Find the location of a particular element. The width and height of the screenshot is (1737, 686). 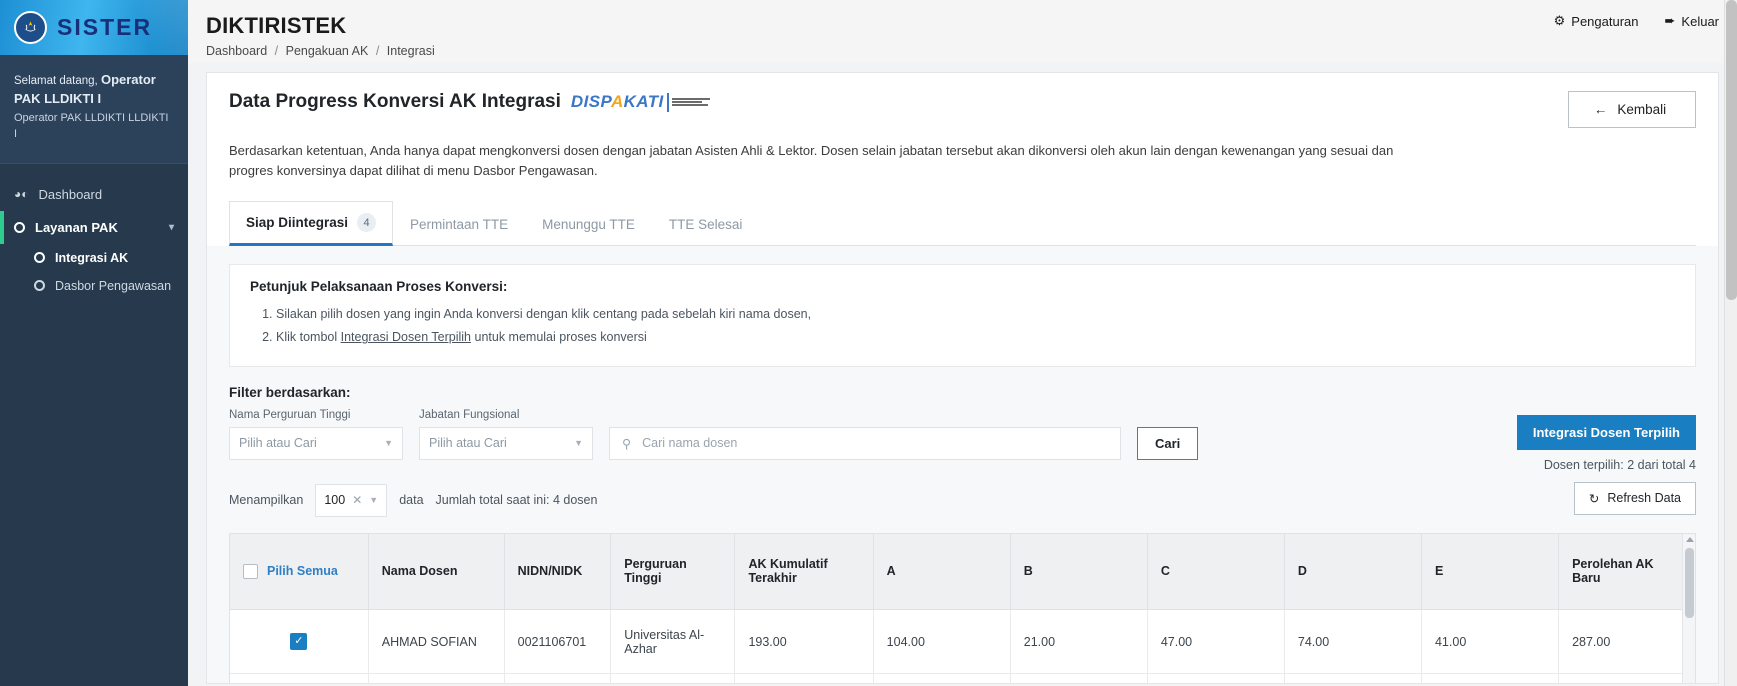

column-perolehan-ak-baru: Perolehan AK Baru is located at coordinates (1626, 572).